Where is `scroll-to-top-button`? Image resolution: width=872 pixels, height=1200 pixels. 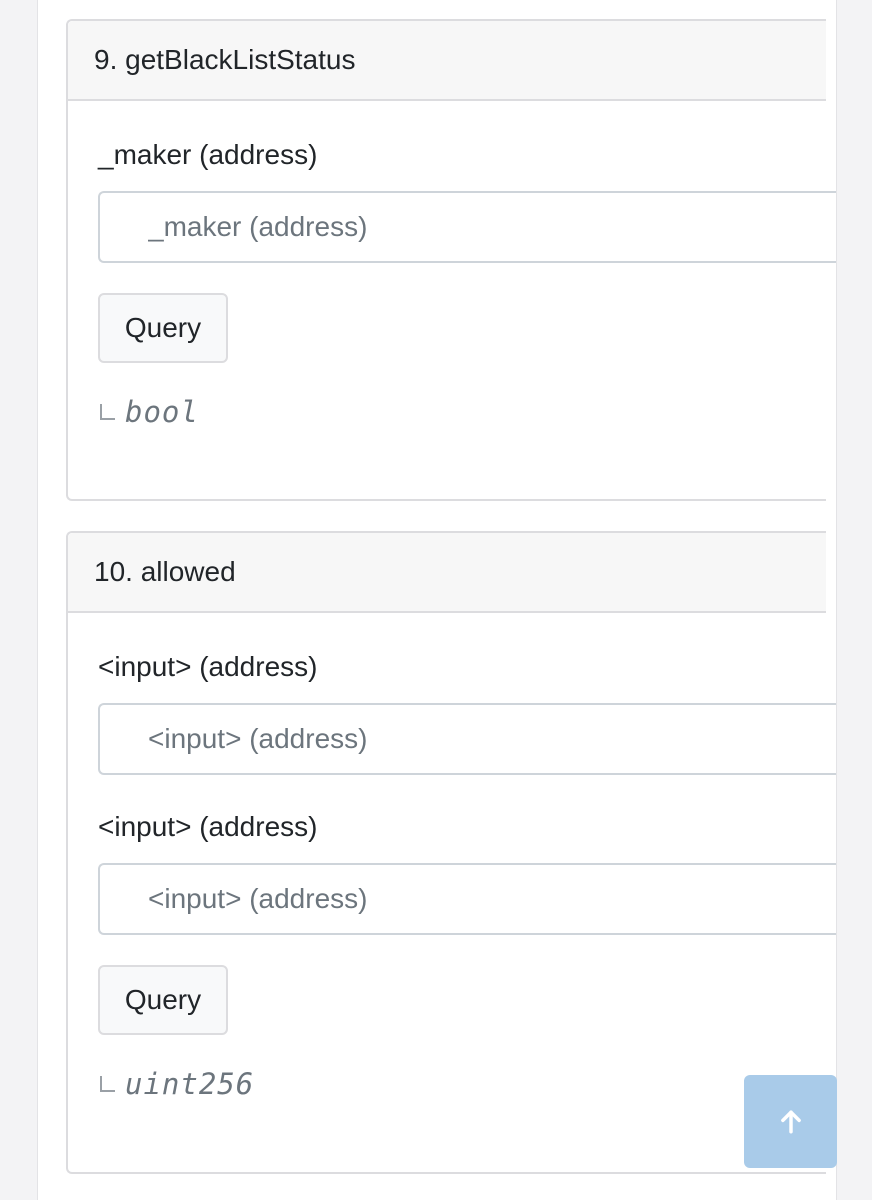
scroll-to-top-button is located at coordinates (790, 1121).